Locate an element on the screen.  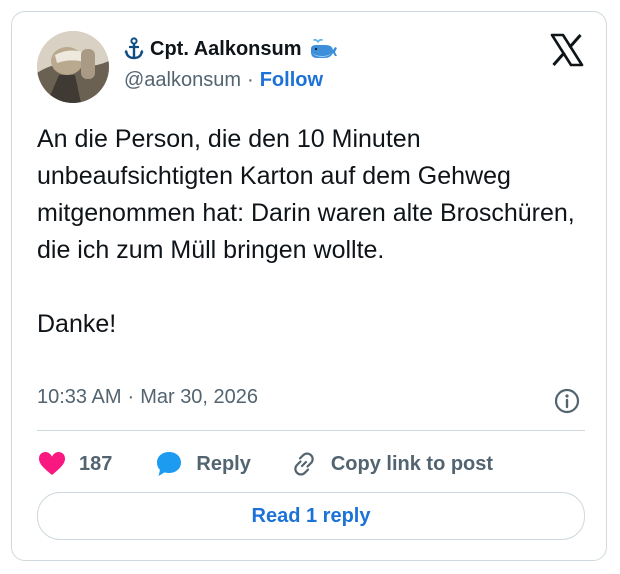
anchor-icon is located at coordinates (134, 48).